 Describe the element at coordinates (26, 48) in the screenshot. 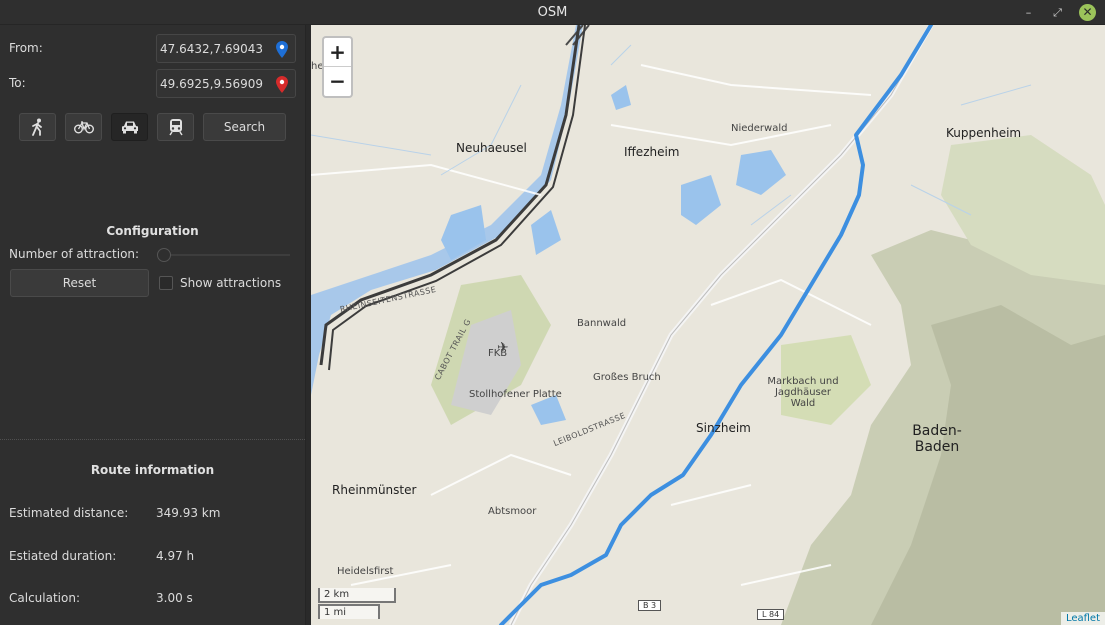

I see `from-label: From:` at that location.